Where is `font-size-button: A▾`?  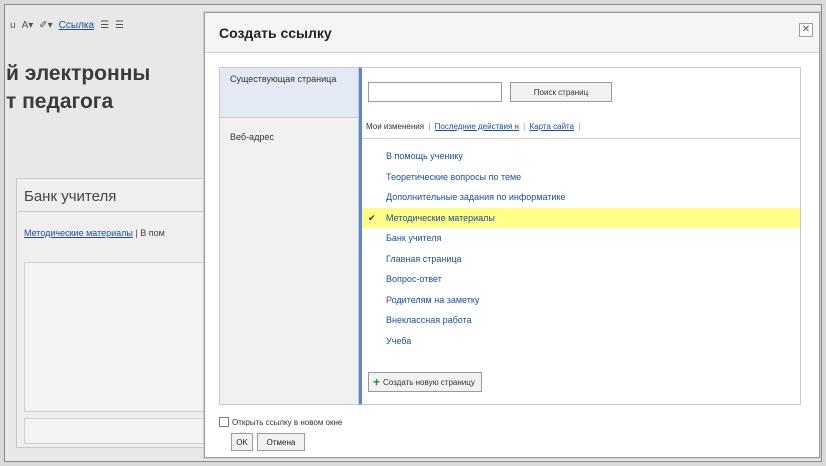 font-size-button: A▾ is located at coordinates (28, 25).